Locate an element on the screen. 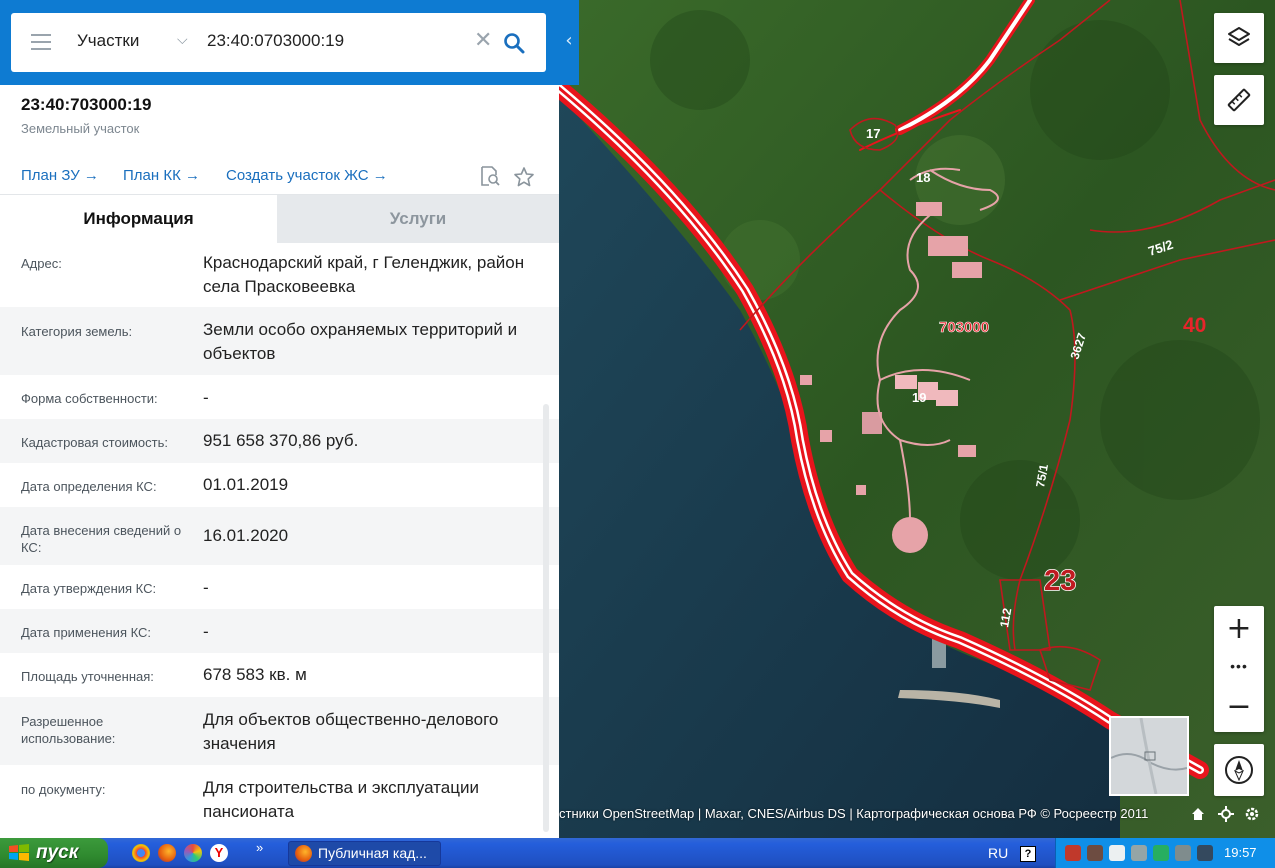 The height and width of the screenshot is (868, 1275). clock-app-icon is located at coordinates (1117, 853).